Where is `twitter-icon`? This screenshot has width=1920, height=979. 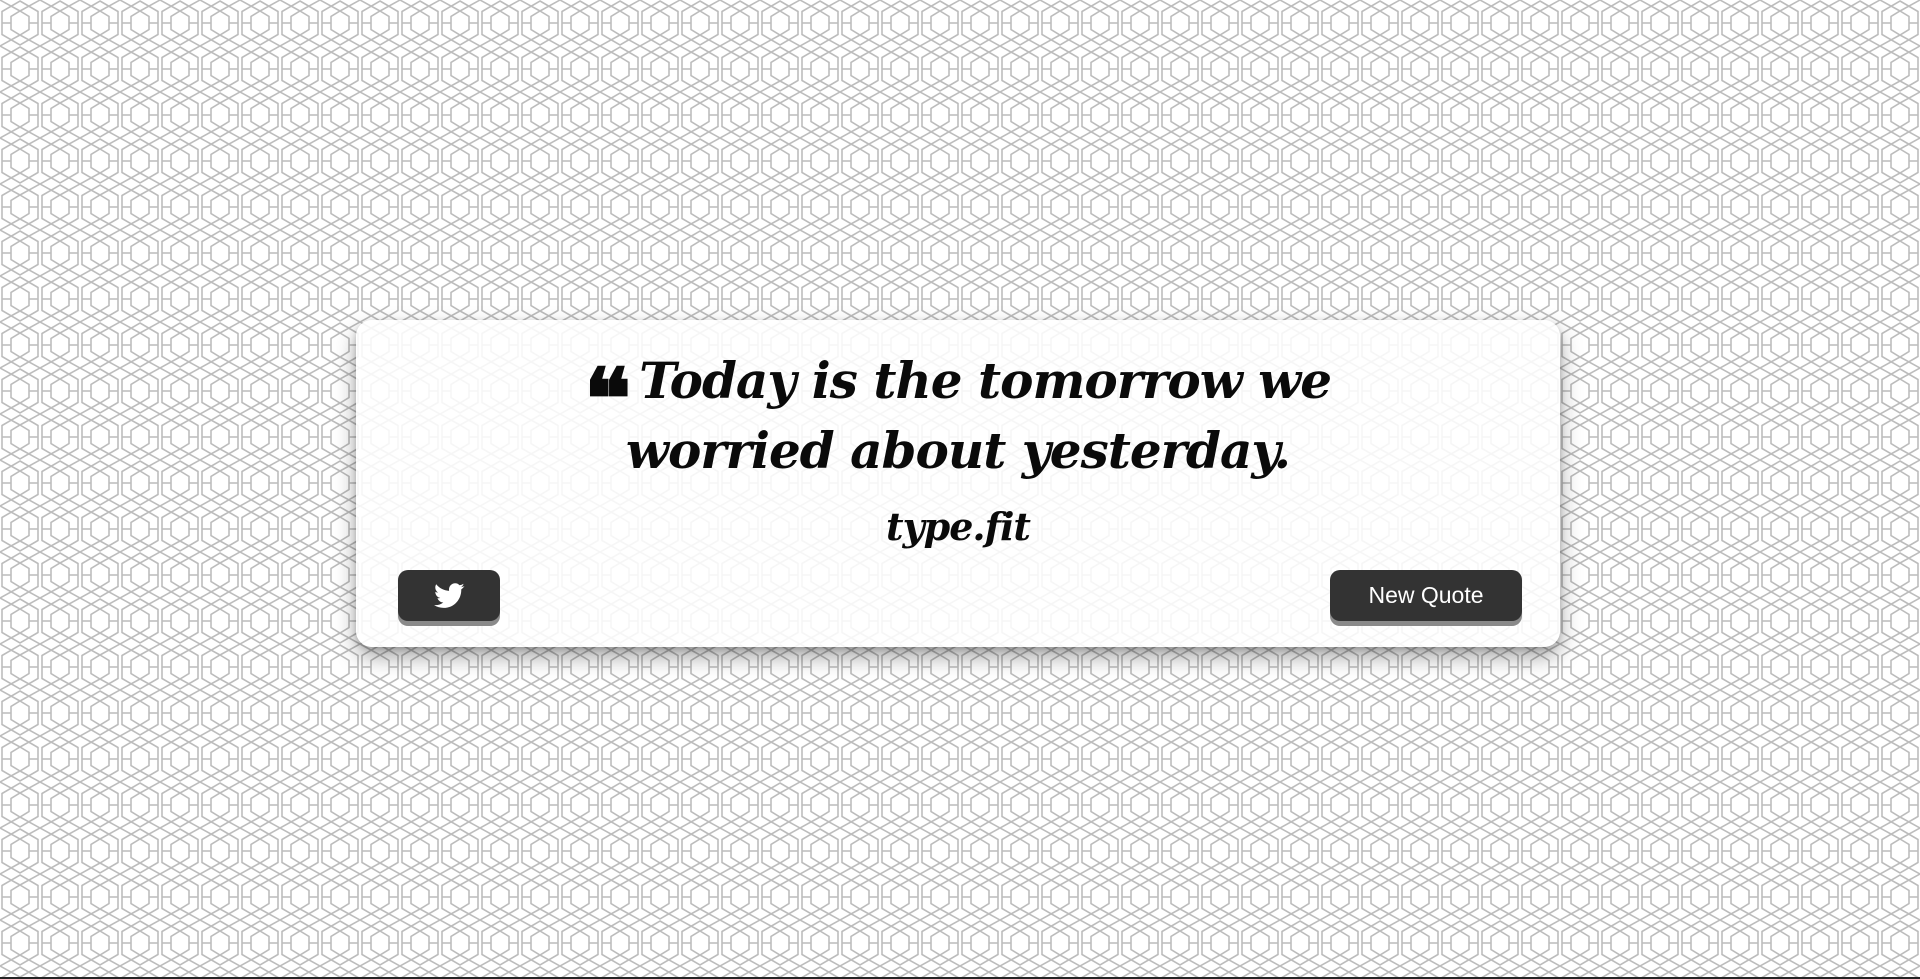
twitter-icon is located at coordinates (449, 595).